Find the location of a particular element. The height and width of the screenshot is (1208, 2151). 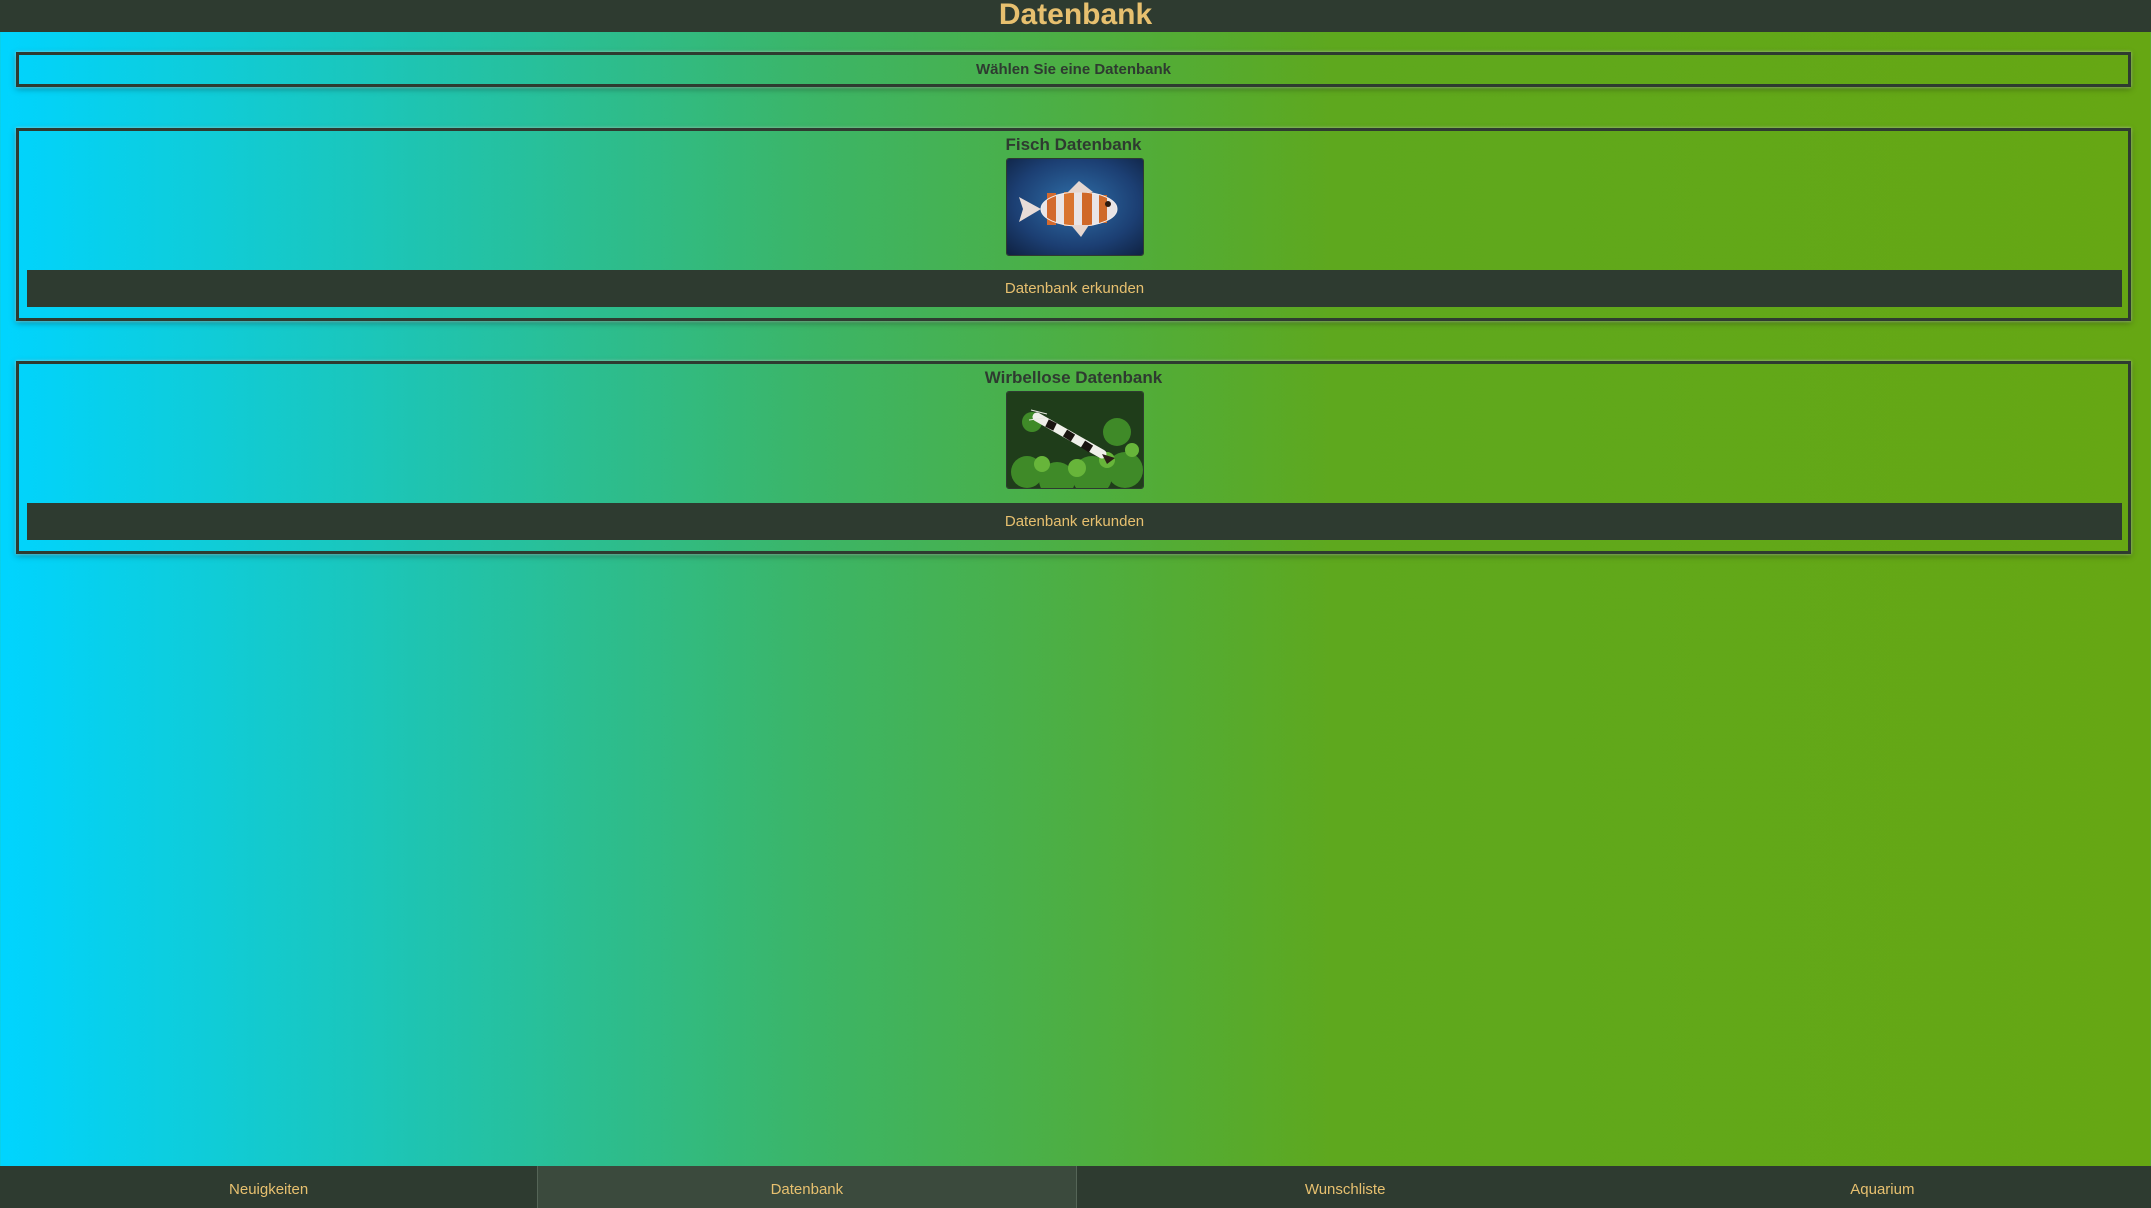

select-database-label: Wählen Sie eine Datenbank is located at coordinates (1073, 69).